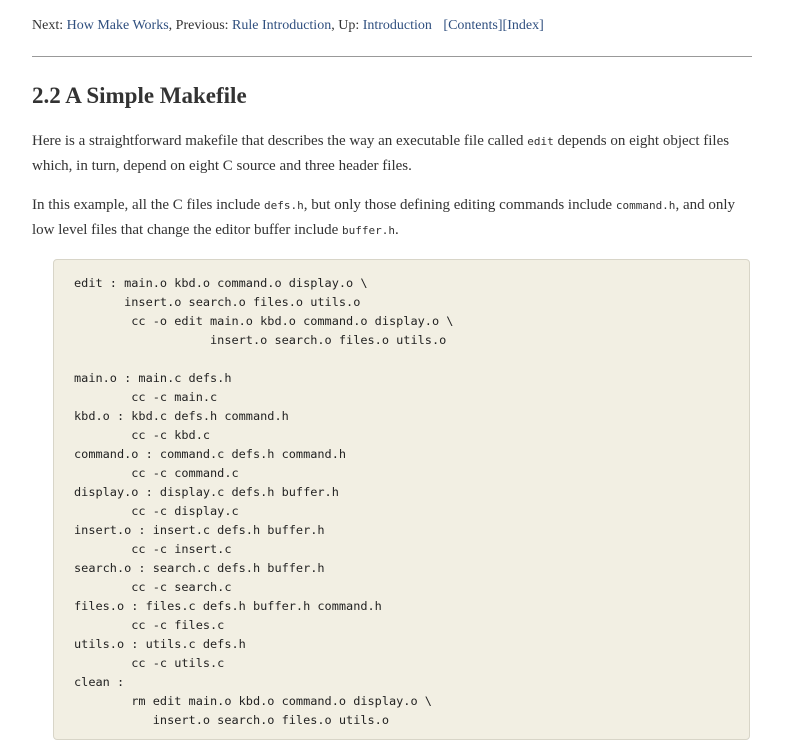 Image resolution: width=785 pixels, height=751 pixels. Describe the element at coordinates (284, 205) in the screenshot. I see `inline-code: defs.h` at that location.